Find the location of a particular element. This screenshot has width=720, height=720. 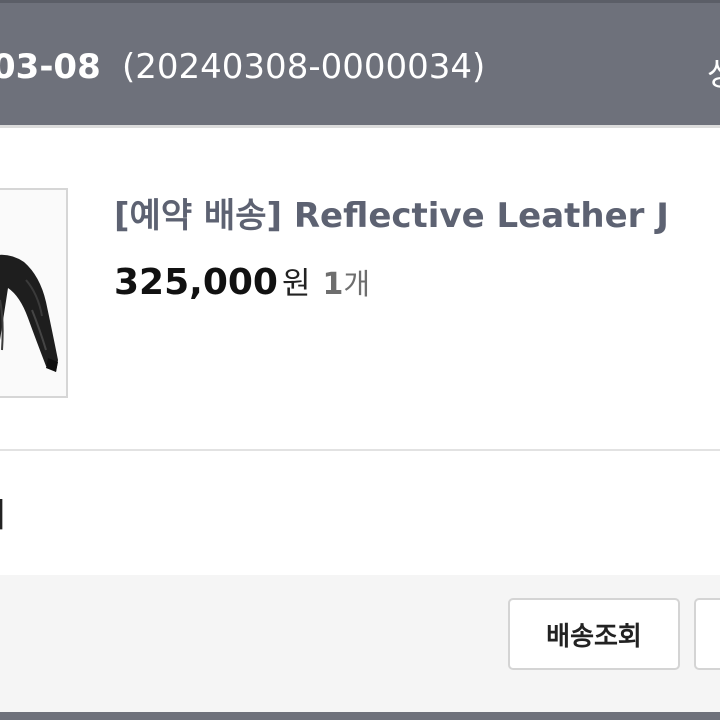

product-thumbnail is located at coordinates (34, 293).